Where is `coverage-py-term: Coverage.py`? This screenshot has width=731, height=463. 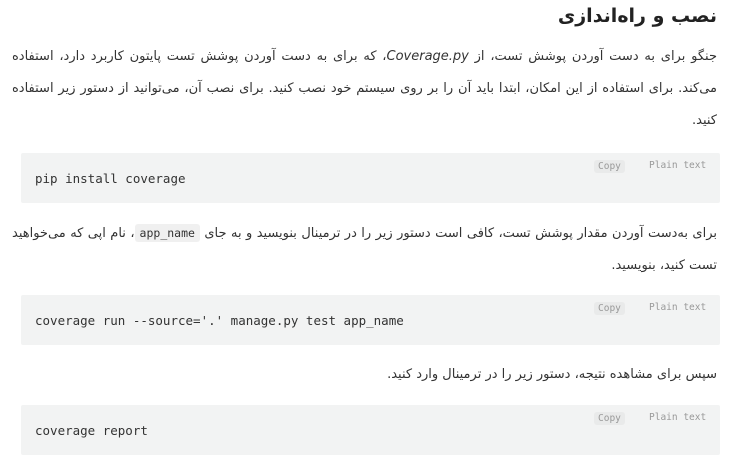
coverage-py-term: Coverage.py is located at coordinates (427, 56).